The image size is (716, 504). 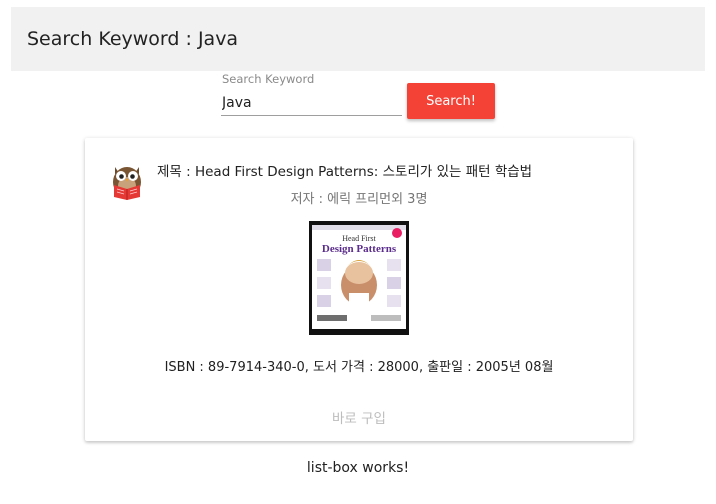 What do you see at coordinates (359, 199) in the screenshot?
I see `book-author: 저자 : 에릭 프리먼외 3명` at bounding box center [359, 199].